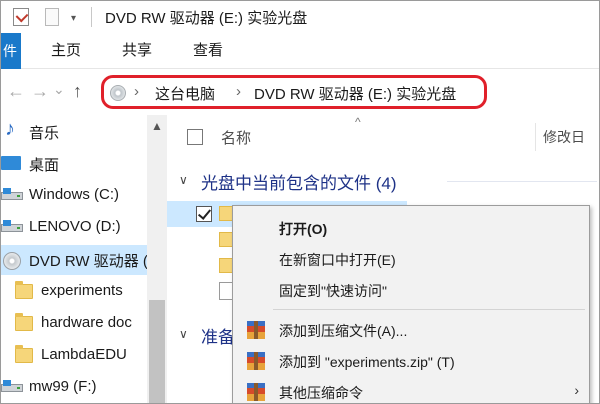  Describe the element at coordinates (300, 51) in the screenshot. I see `ribbon: 件 主页 共享 查看` at that location.